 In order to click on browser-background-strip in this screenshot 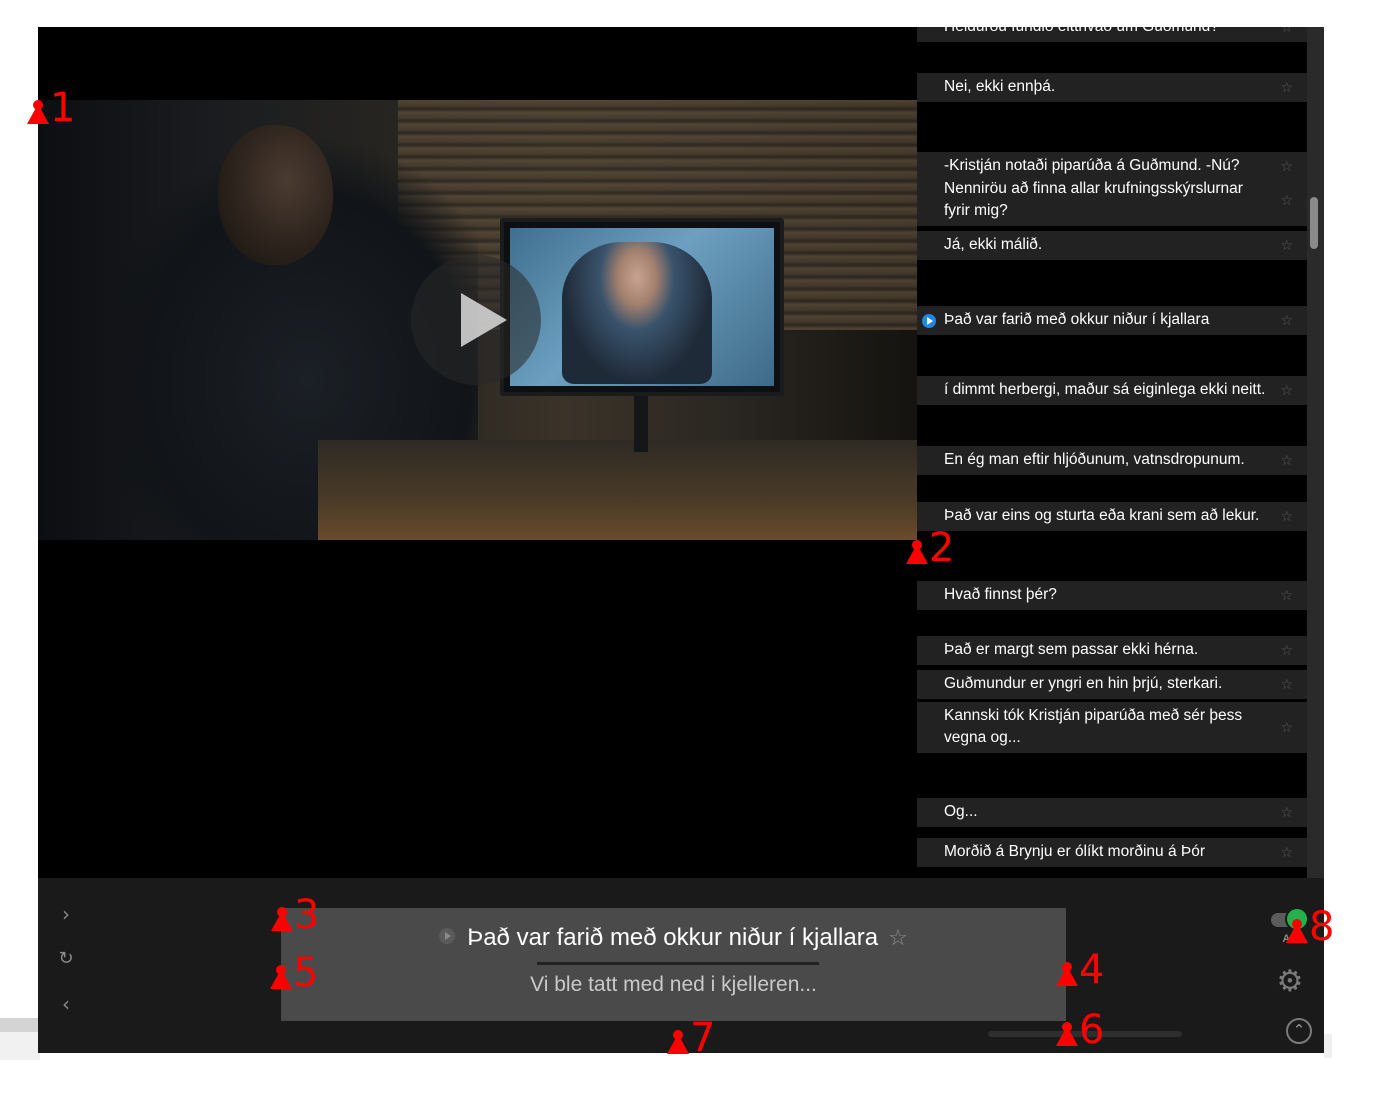, I will do `click(20, 1046)`.